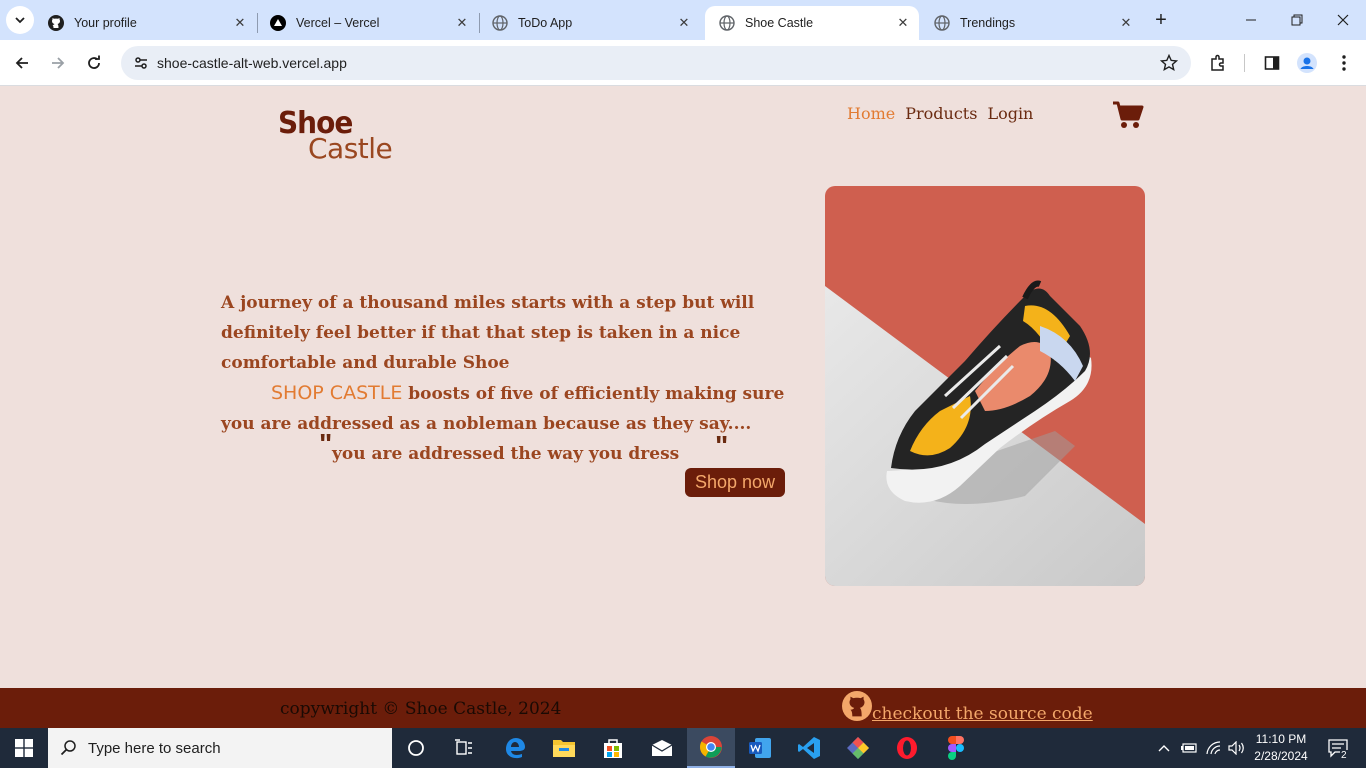 The height and width of the screenshot is (768, 1366). I want to click on clock-time: 11:10 PM, so click(1281, 739).